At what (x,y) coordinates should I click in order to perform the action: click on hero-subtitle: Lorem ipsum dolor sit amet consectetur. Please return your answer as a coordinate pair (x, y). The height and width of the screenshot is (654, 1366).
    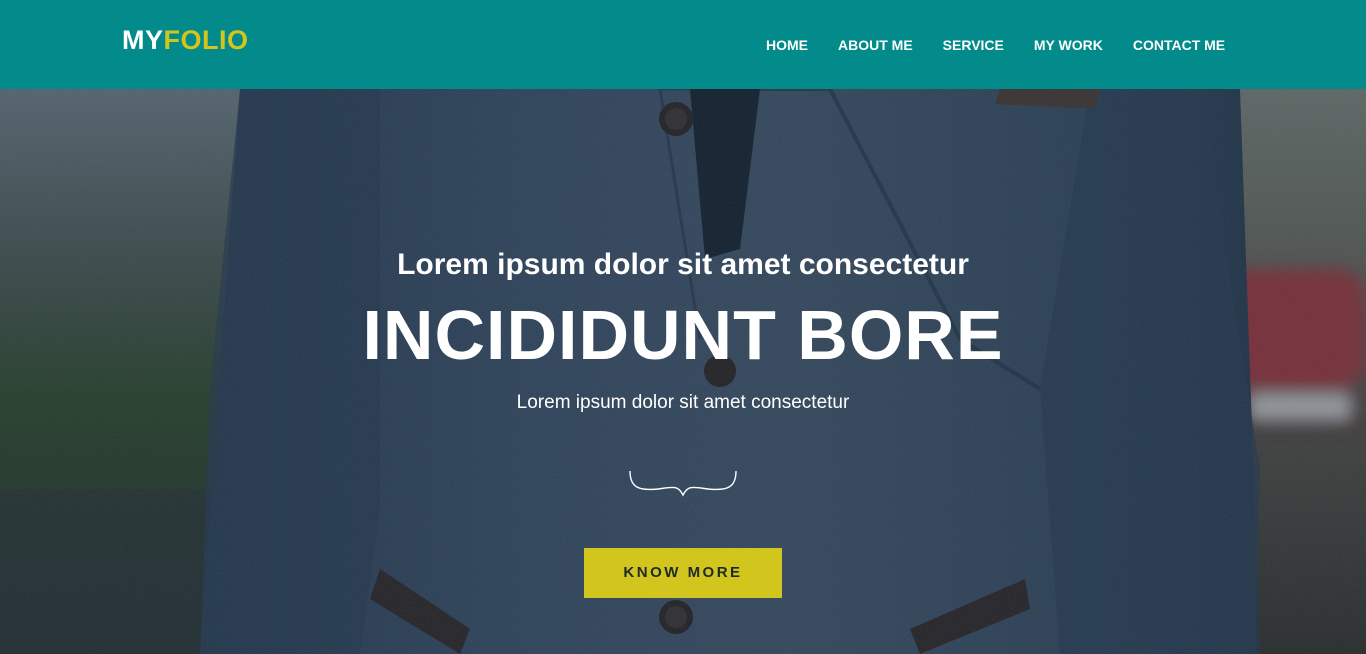
    Looking at the image, I should click on (683, 264).